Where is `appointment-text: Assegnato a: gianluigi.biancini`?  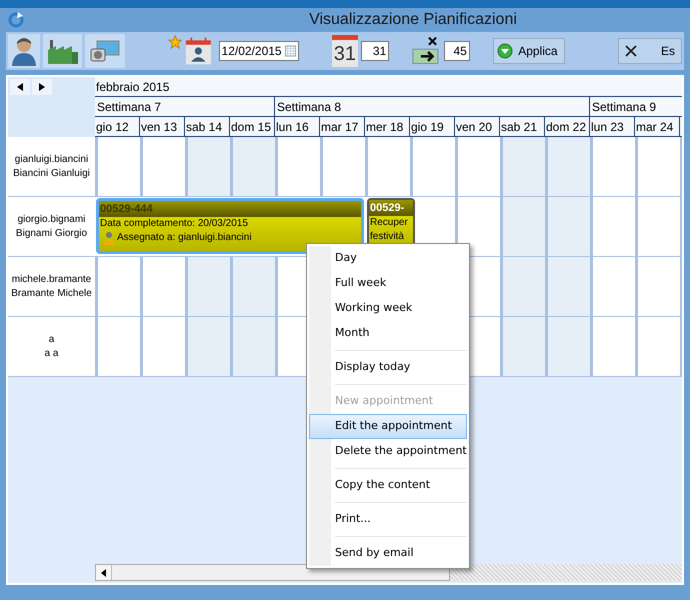 appointment-text: Assegnato a: gianluigi.biancini is located at coordinates (184, 238).